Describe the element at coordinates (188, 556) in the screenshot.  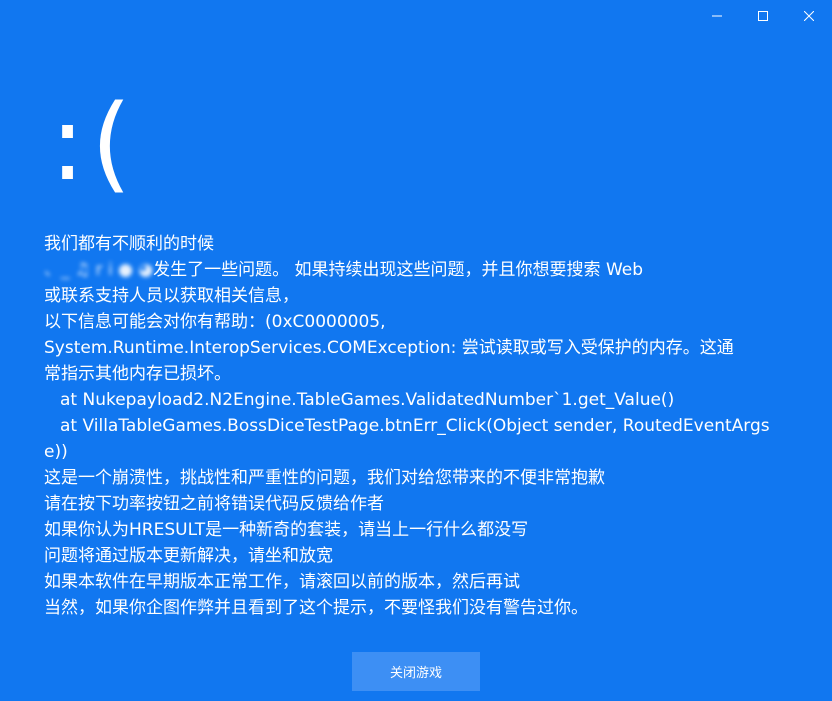
I see `message-line: 问题将通过版本更新解决，请坐和放宽` at that location.